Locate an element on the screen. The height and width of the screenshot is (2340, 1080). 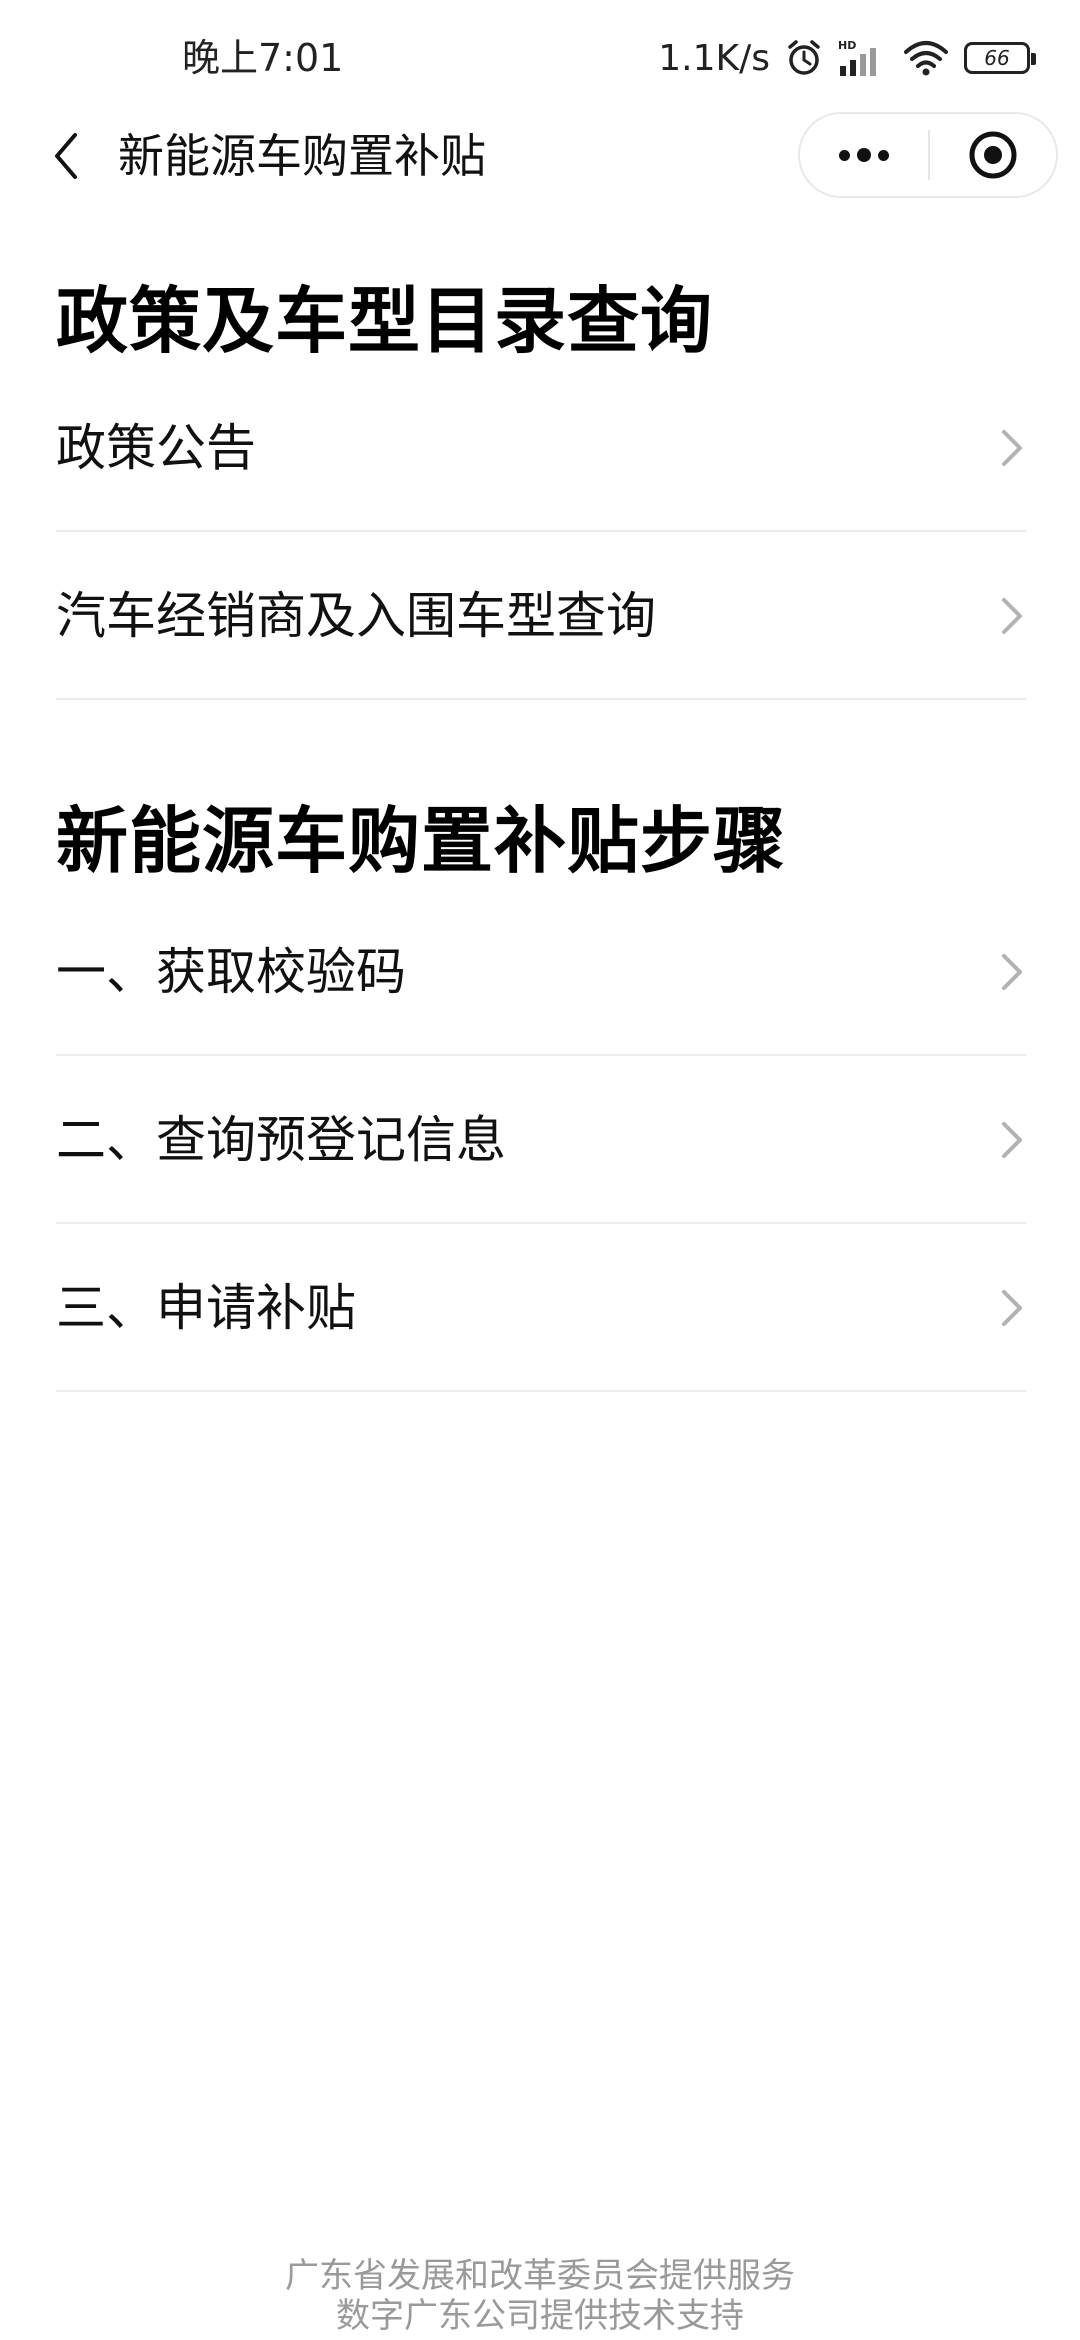
list-item-step-1: 一、获取校验码 is located at coordinates (541, 973).